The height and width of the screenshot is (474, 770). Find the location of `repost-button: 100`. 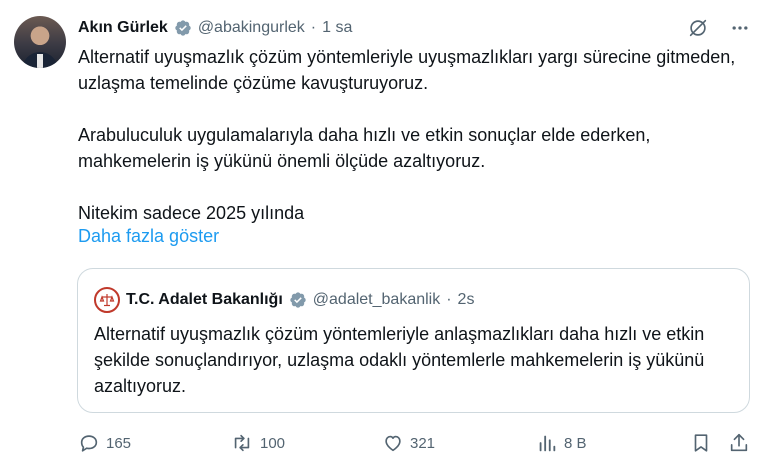

repost-button: 100 is located at coordinates (257, 443).